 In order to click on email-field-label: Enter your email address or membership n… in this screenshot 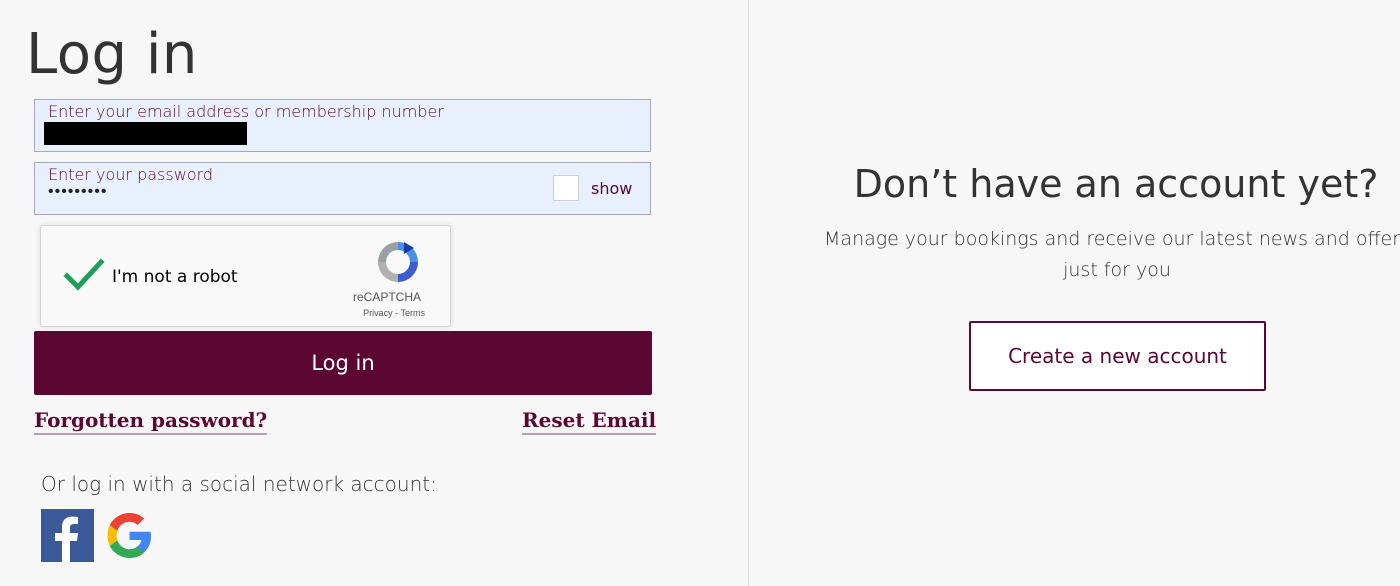, I will do `click(246, 111)`.